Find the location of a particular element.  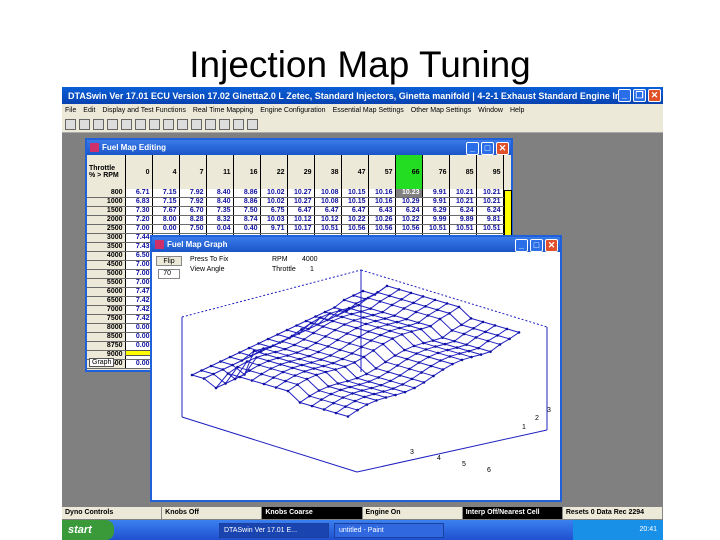

view-angle-spinner: 70 is located at coordinates (169, 274).